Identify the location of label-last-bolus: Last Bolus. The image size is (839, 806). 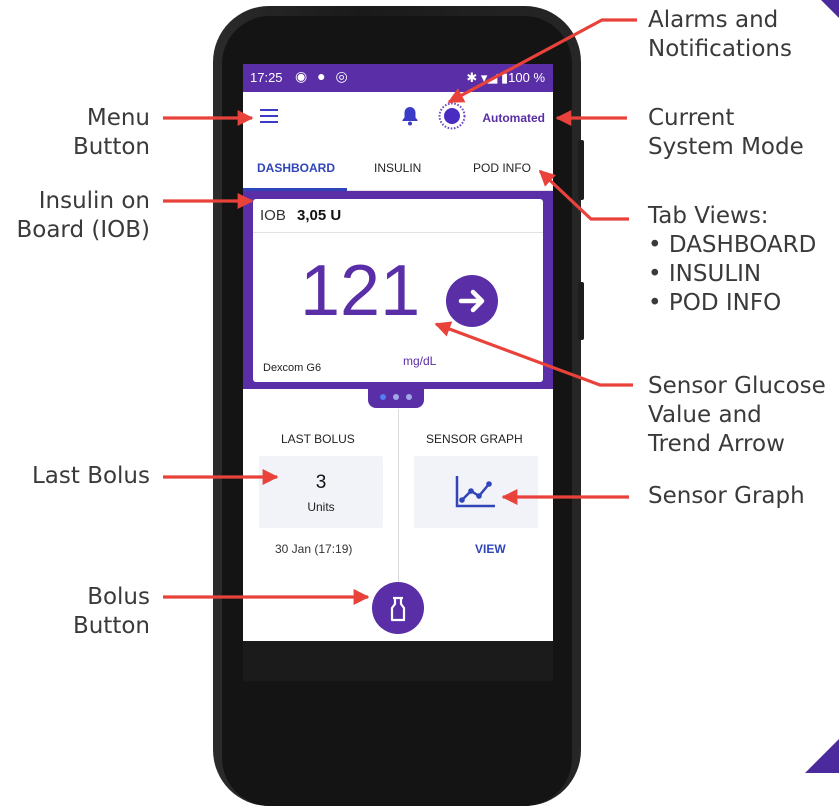
(90, 476).